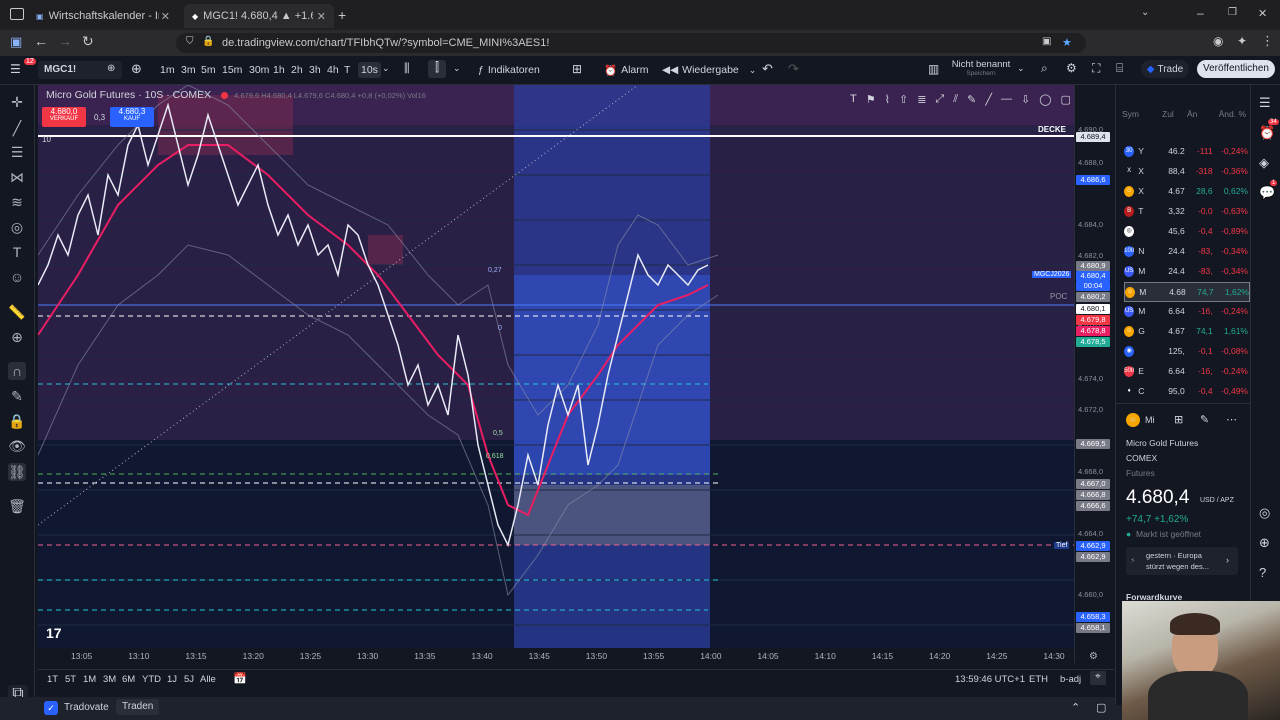 This screenshot has width=1280, height=720. I want to click on sell-button: 4.680,0 VERKAUF, so click(64, 117).